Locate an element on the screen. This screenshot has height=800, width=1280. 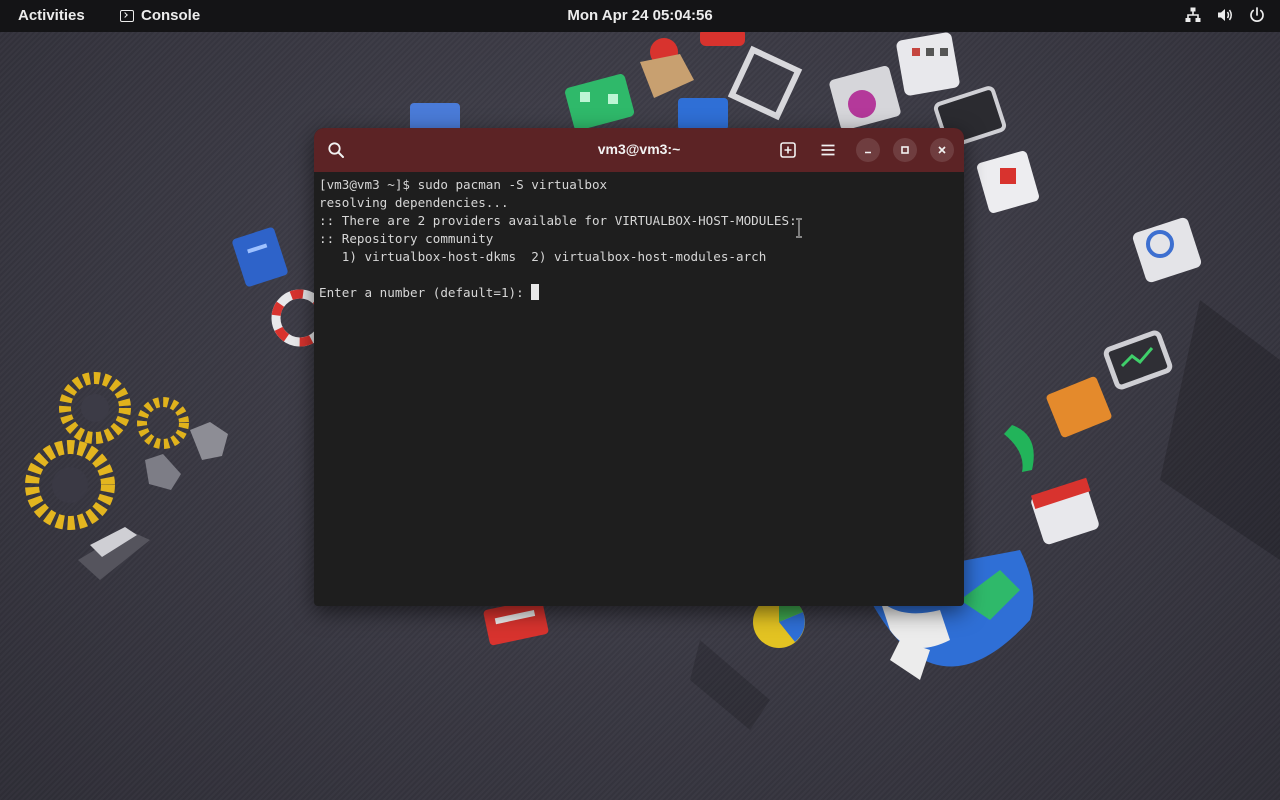
app-menu-label: Console is located at coordinates (171, 15).